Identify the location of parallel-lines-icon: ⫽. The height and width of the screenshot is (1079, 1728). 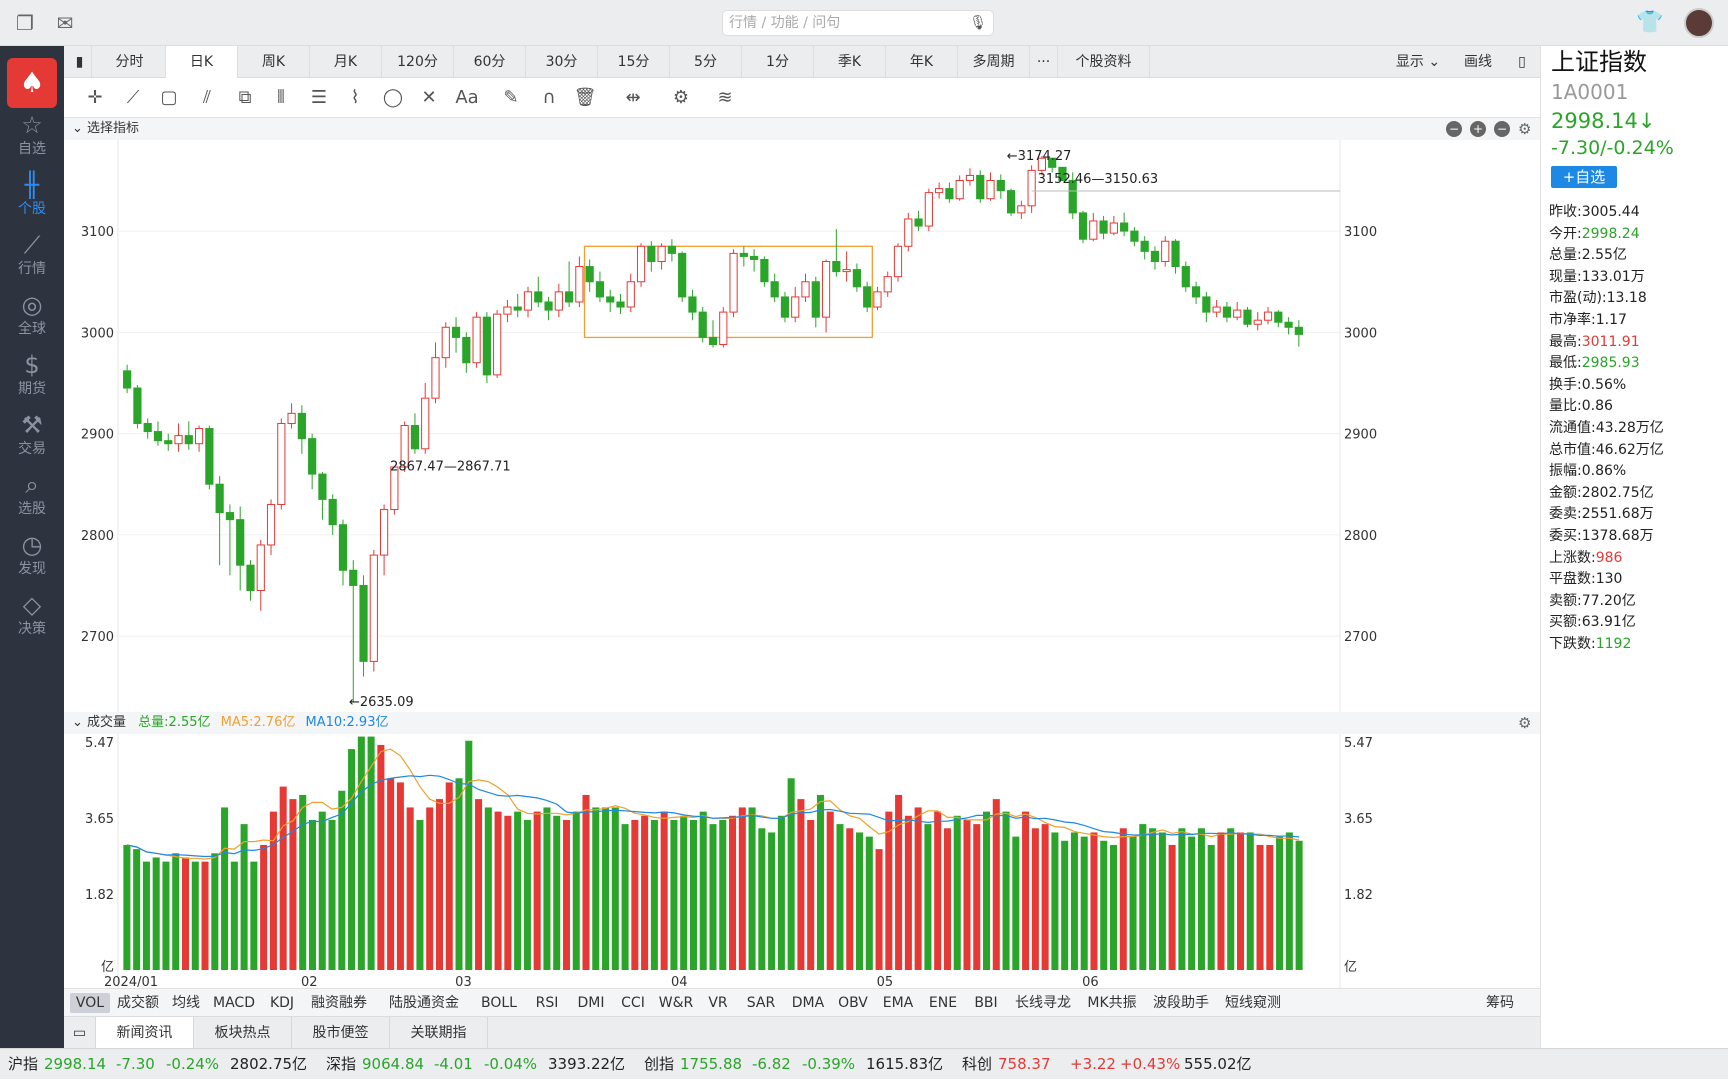
(207, 98).